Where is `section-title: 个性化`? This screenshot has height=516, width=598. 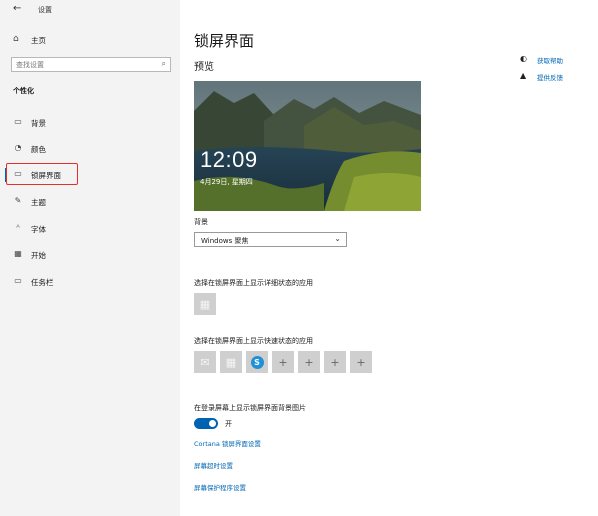 section-title: 个性化 is located at coordinates (23, 91).